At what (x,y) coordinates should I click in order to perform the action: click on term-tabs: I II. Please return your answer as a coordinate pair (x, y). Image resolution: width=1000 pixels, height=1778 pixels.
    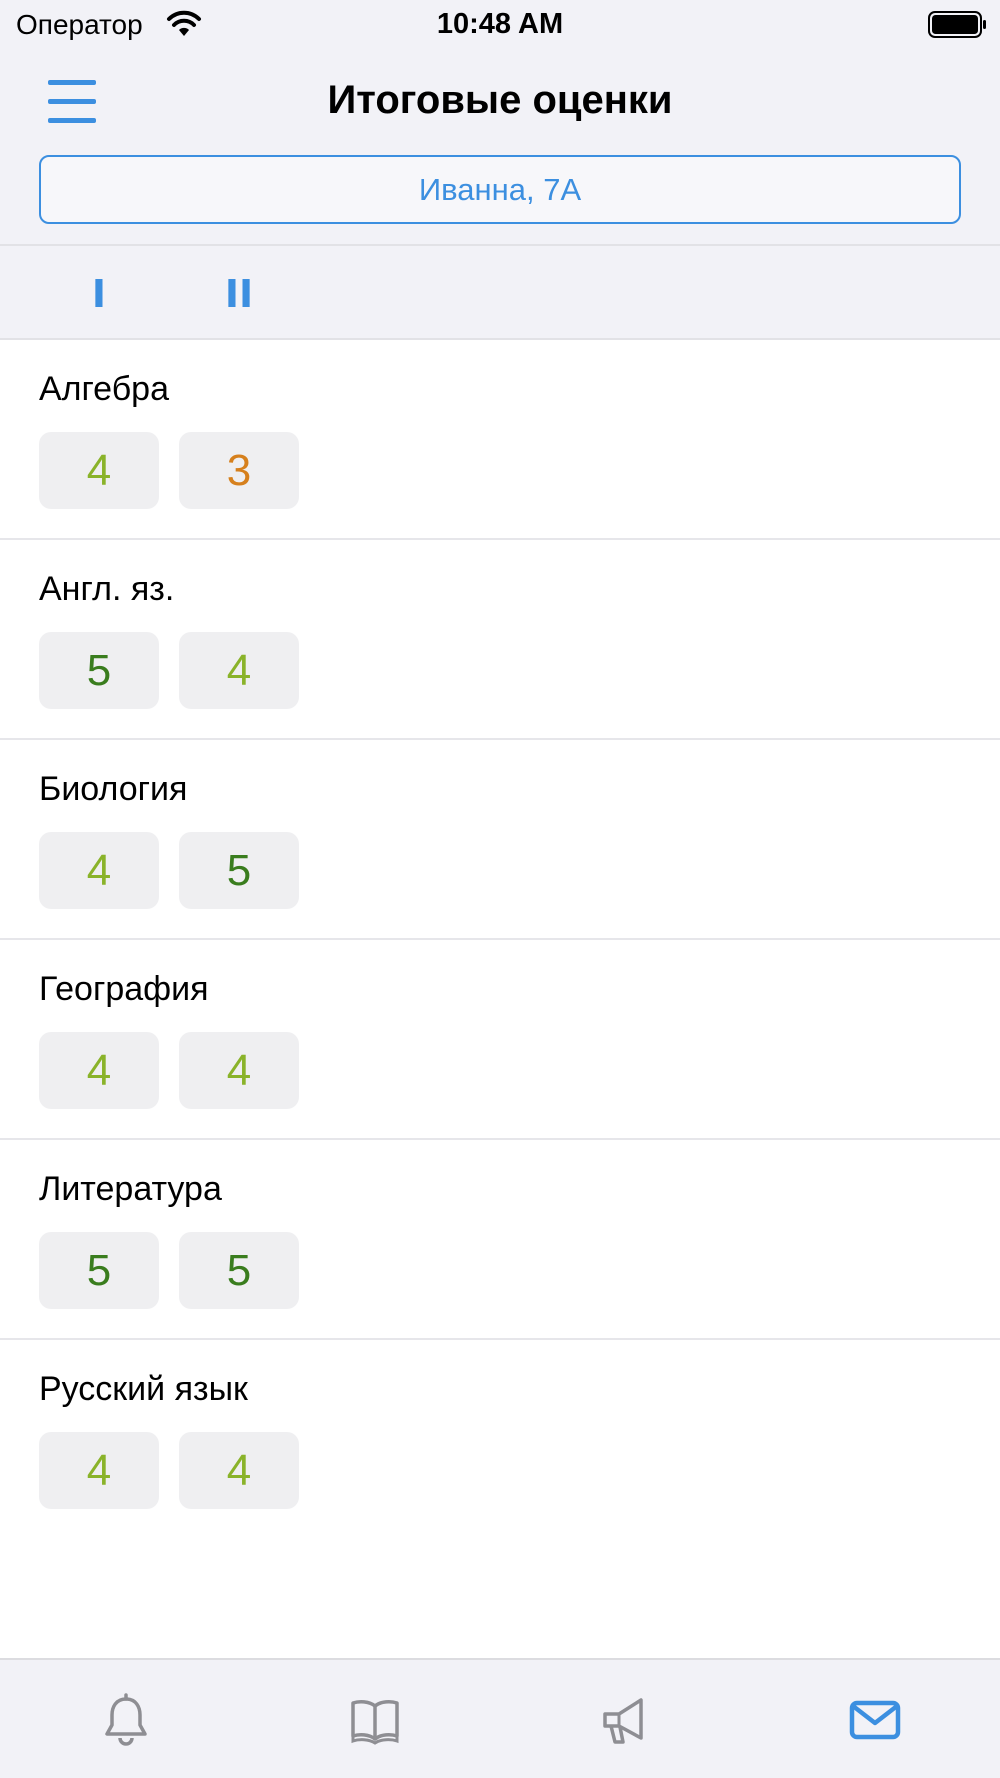
    Looking at the image, I should click on (500, 292).